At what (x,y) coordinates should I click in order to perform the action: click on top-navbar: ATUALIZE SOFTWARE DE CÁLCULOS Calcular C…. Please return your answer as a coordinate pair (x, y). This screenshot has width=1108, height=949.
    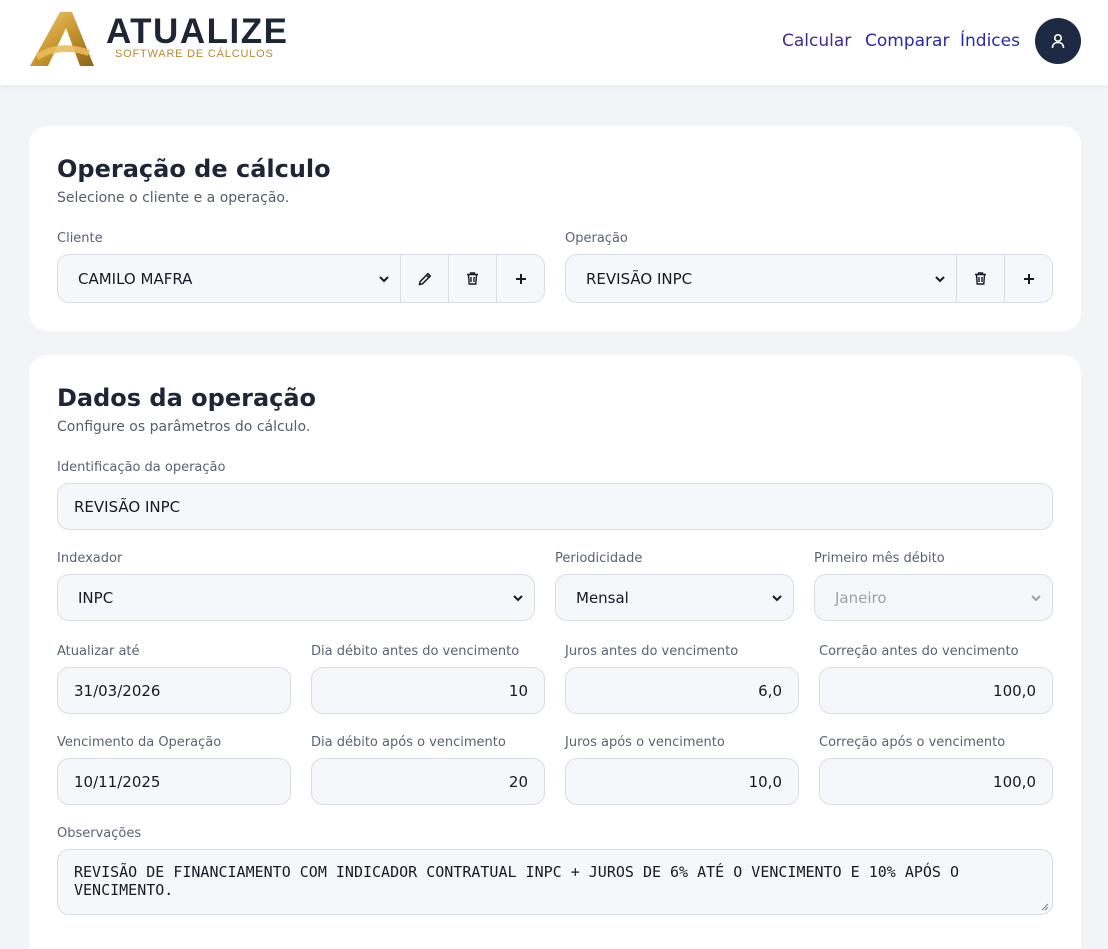
    Looking at the image, I should click on (554, 42).